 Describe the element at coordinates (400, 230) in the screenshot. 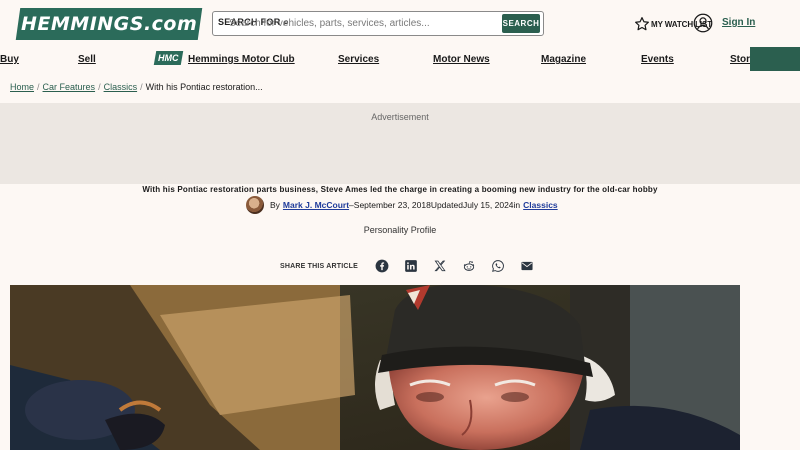

I see `article-section-label: Personality Profile` at that location.